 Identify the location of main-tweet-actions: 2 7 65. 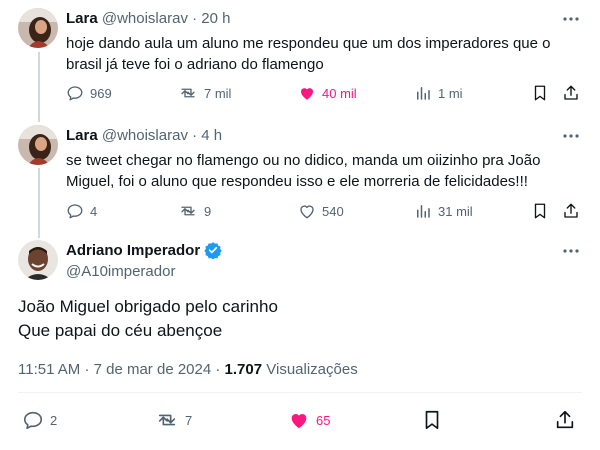
(300, 420).